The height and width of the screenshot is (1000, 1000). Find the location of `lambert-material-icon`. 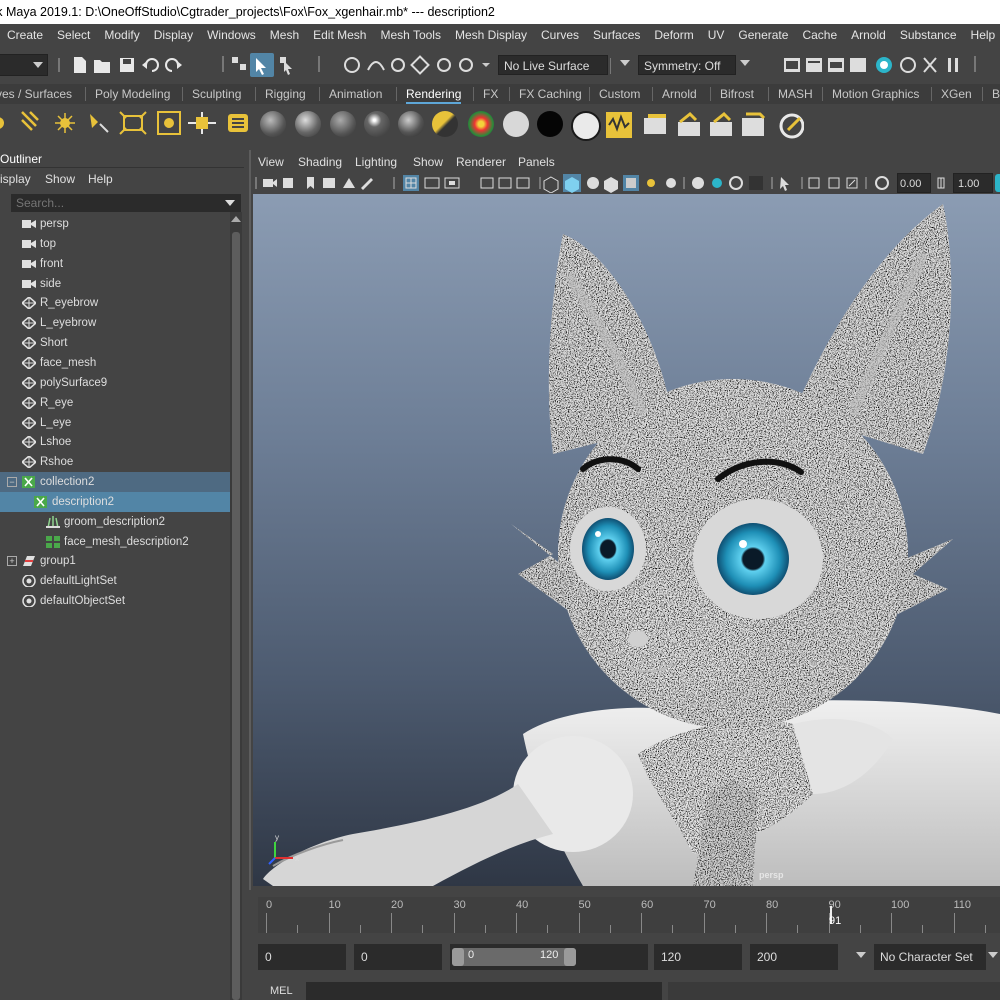

lambert-material-icon is located at coordinates (273, 124).